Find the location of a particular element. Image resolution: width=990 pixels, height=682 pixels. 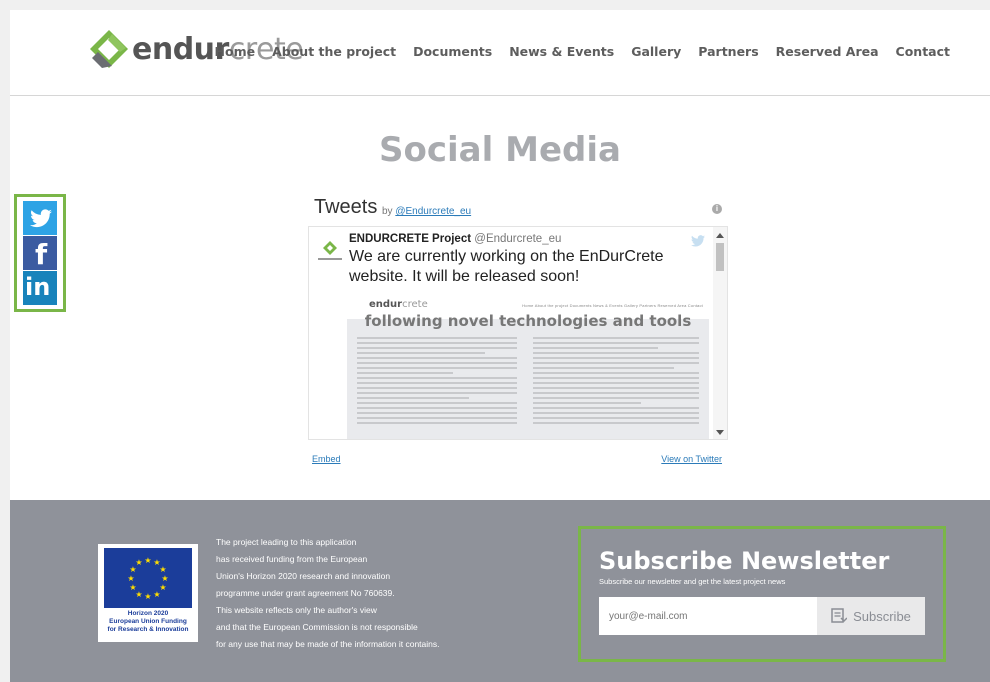

social-sidebar: f in is located at coordinates (40, 253).